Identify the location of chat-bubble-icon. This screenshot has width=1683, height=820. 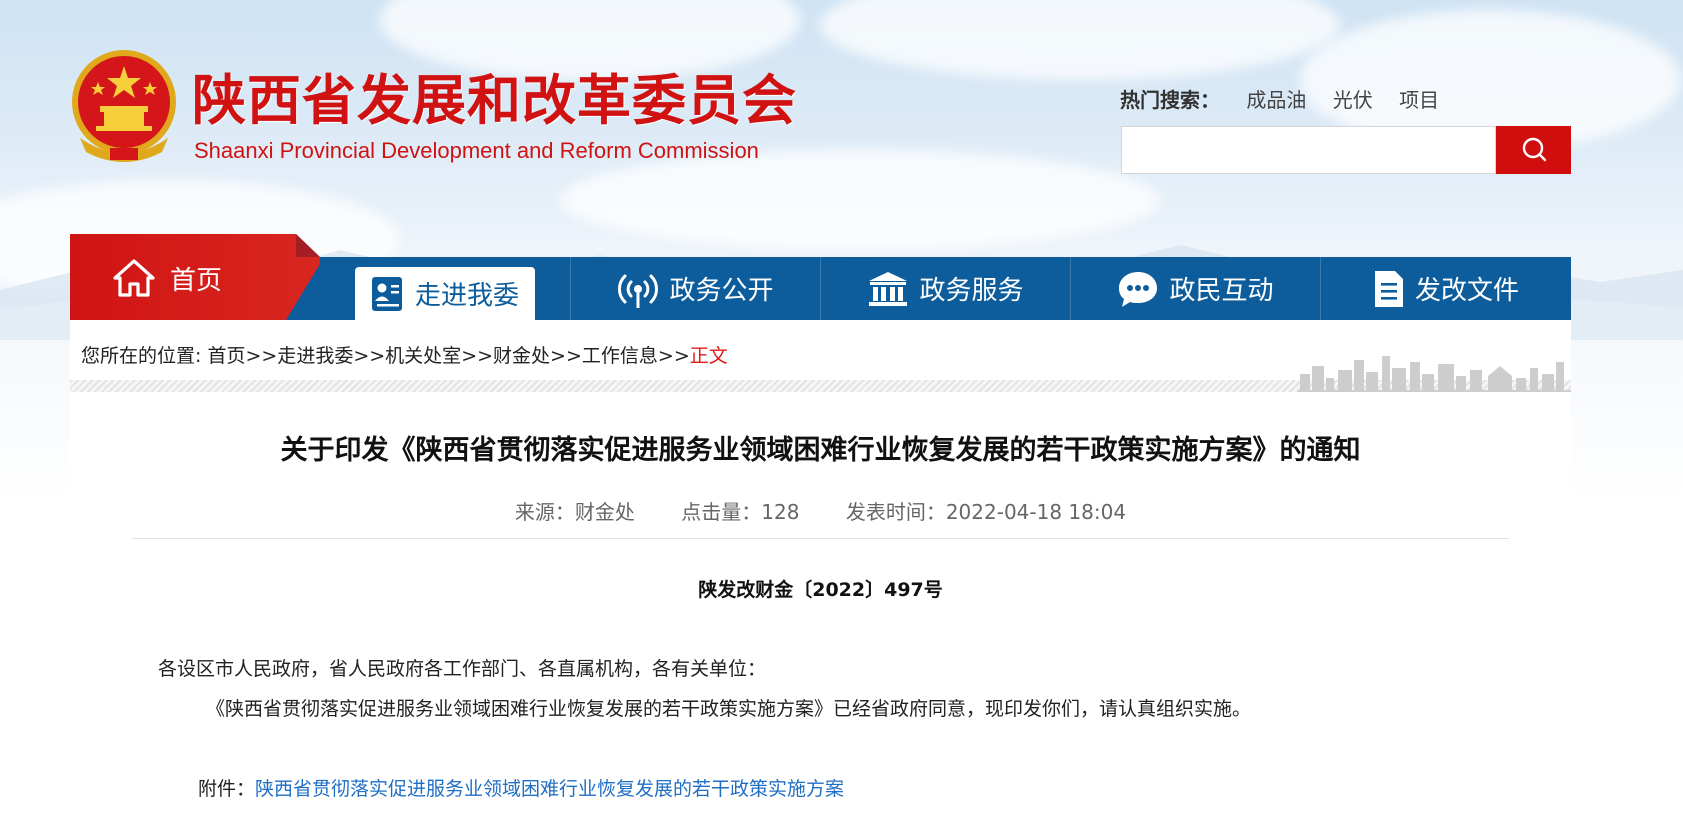
(1138, 289).